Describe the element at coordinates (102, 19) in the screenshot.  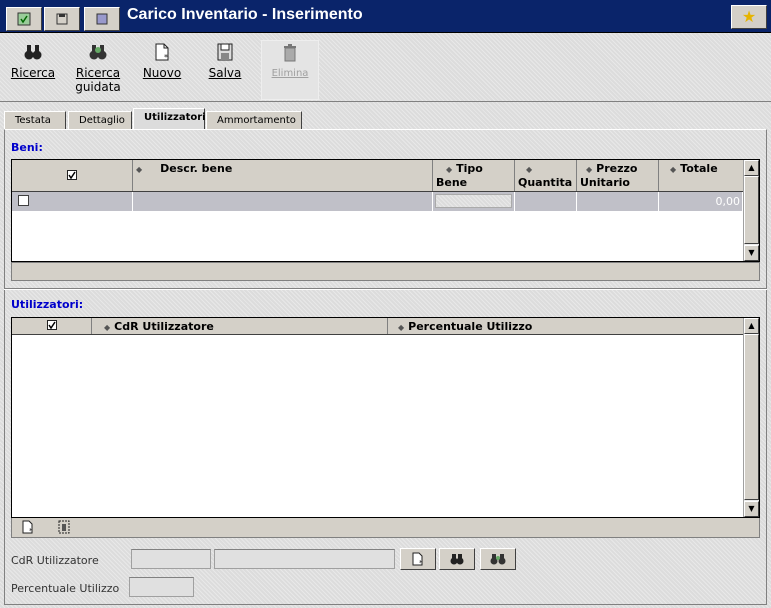
I see `maximize-button` at that location.